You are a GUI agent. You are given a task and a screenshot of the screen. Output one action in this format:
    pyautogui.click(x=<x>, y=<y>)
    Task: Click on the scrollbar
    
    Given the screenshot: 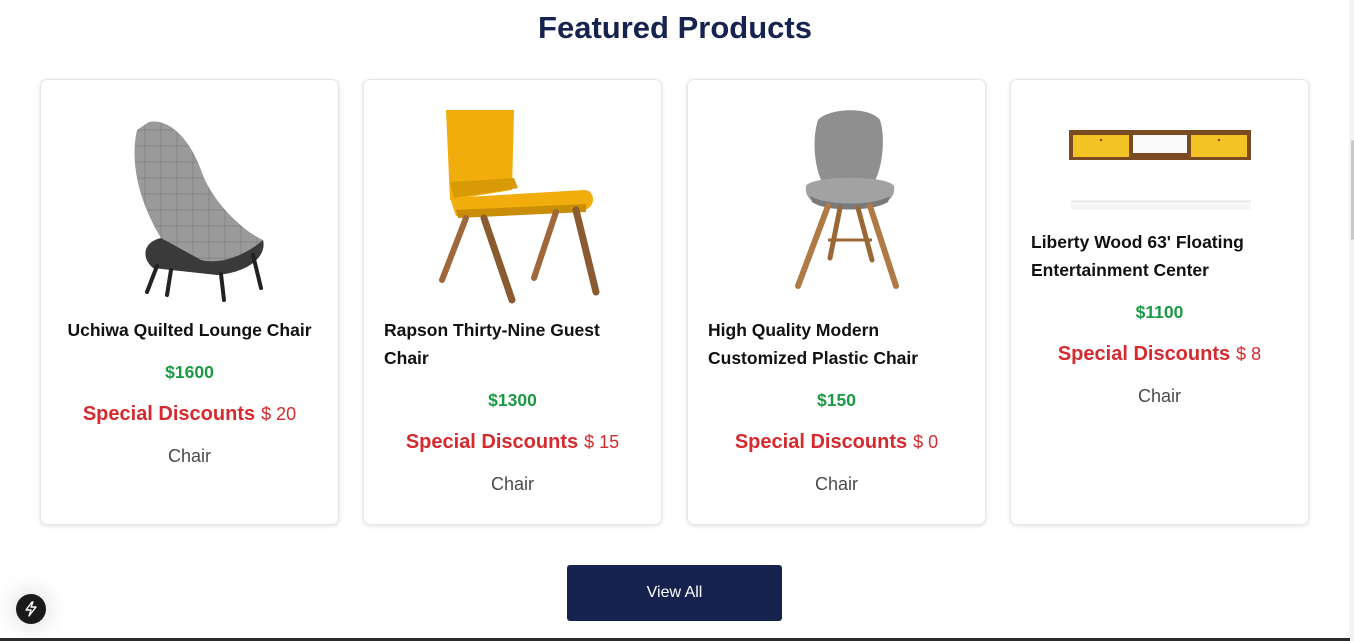 What is the action you would take?
    pyautogui.click(x=1351, y=320)
    